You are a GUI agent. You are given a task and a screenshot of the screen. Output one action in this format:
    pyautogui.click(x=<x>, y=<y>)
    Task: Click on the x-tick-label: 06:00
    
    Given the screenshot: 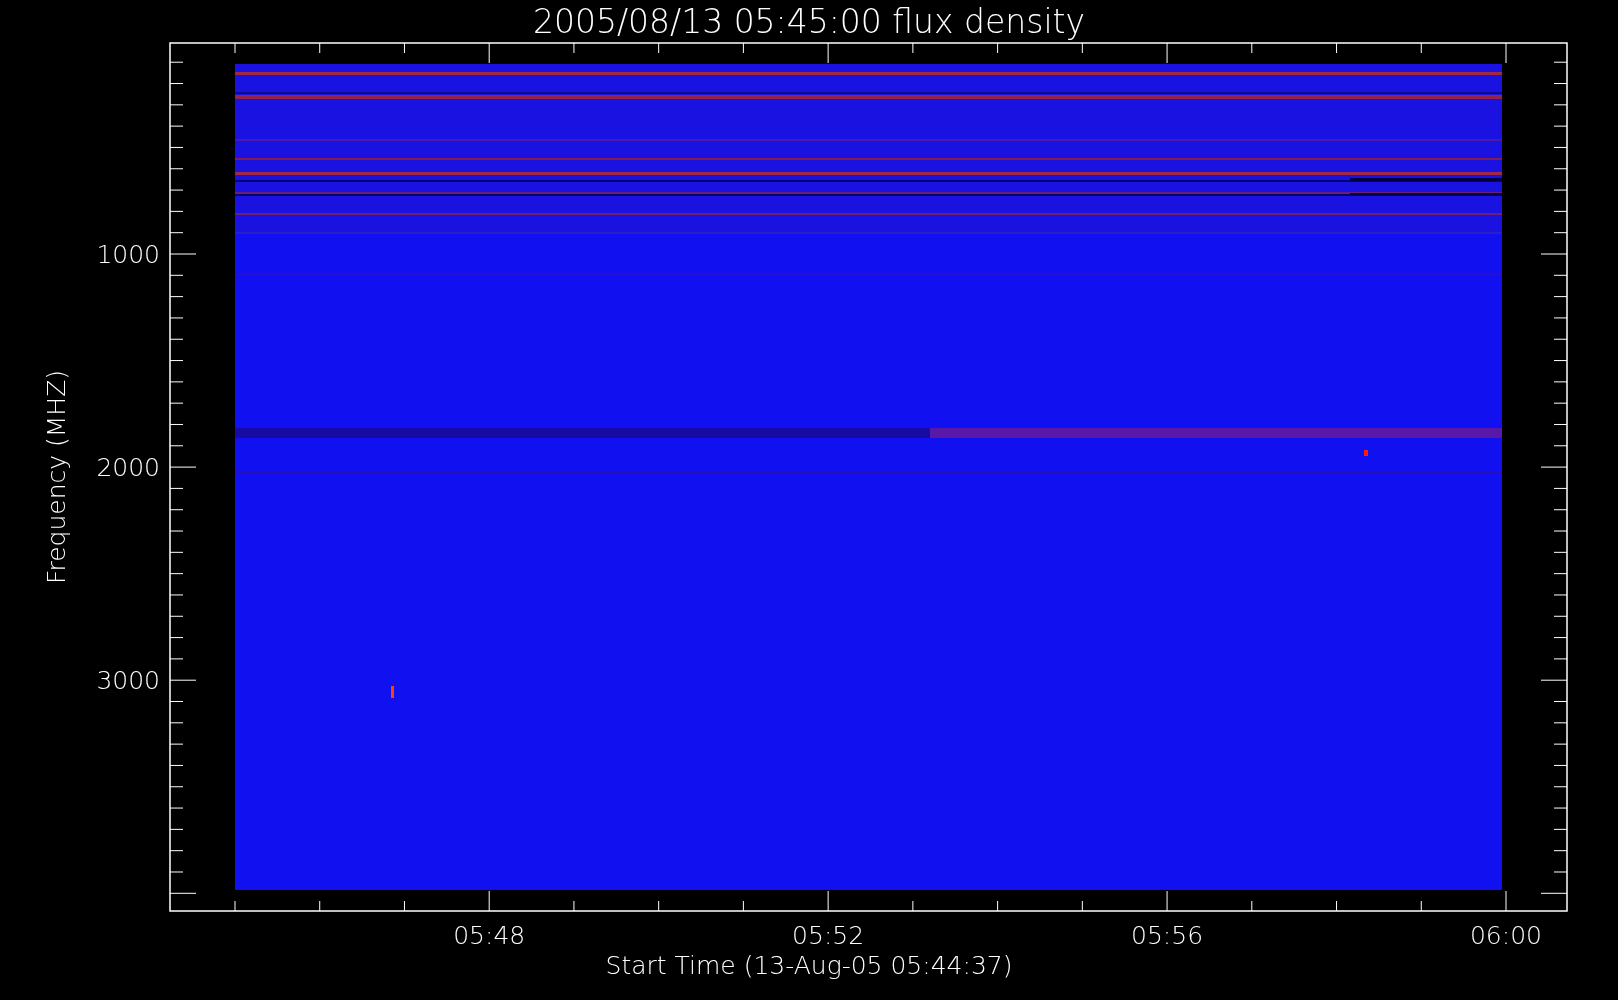 What is the action you would take?
    pyautogui.click(x=1506, y=935)
    